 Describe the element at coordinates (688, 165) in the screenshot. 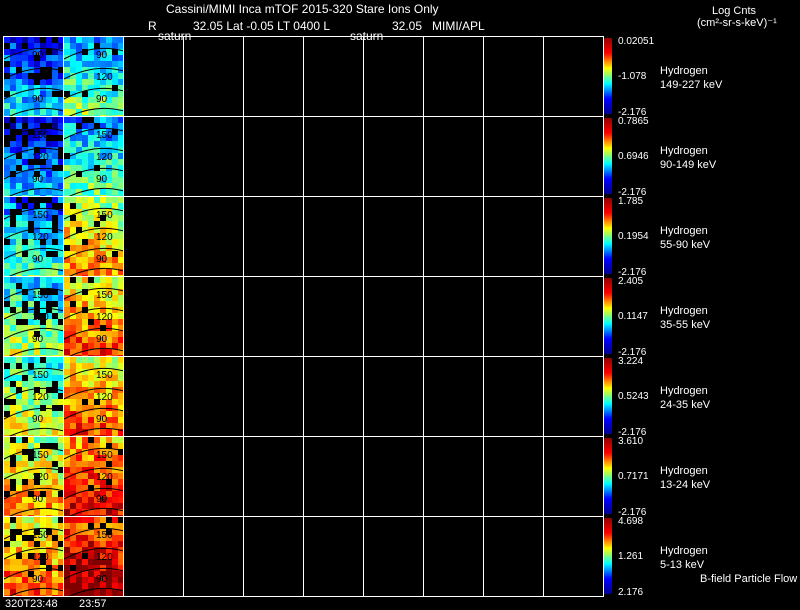

I see `energy-label: 90-149 keV` at that location.